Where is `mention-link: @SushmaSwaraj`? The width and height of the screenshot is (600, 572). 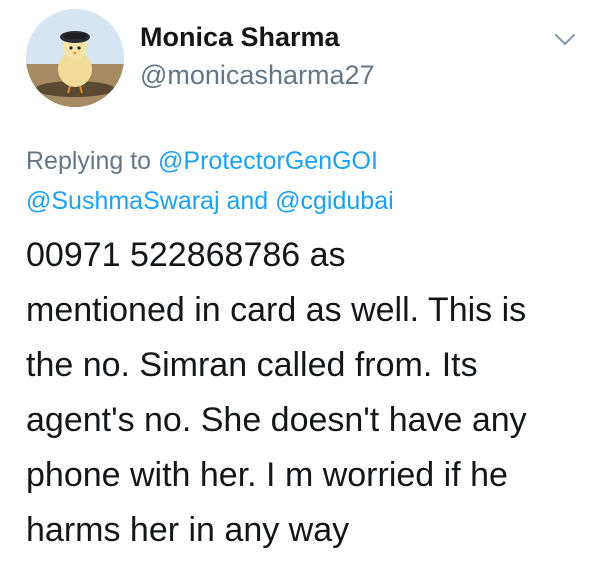 mention-link: @SushmaSwaraj is located at coordinates (123, 201).